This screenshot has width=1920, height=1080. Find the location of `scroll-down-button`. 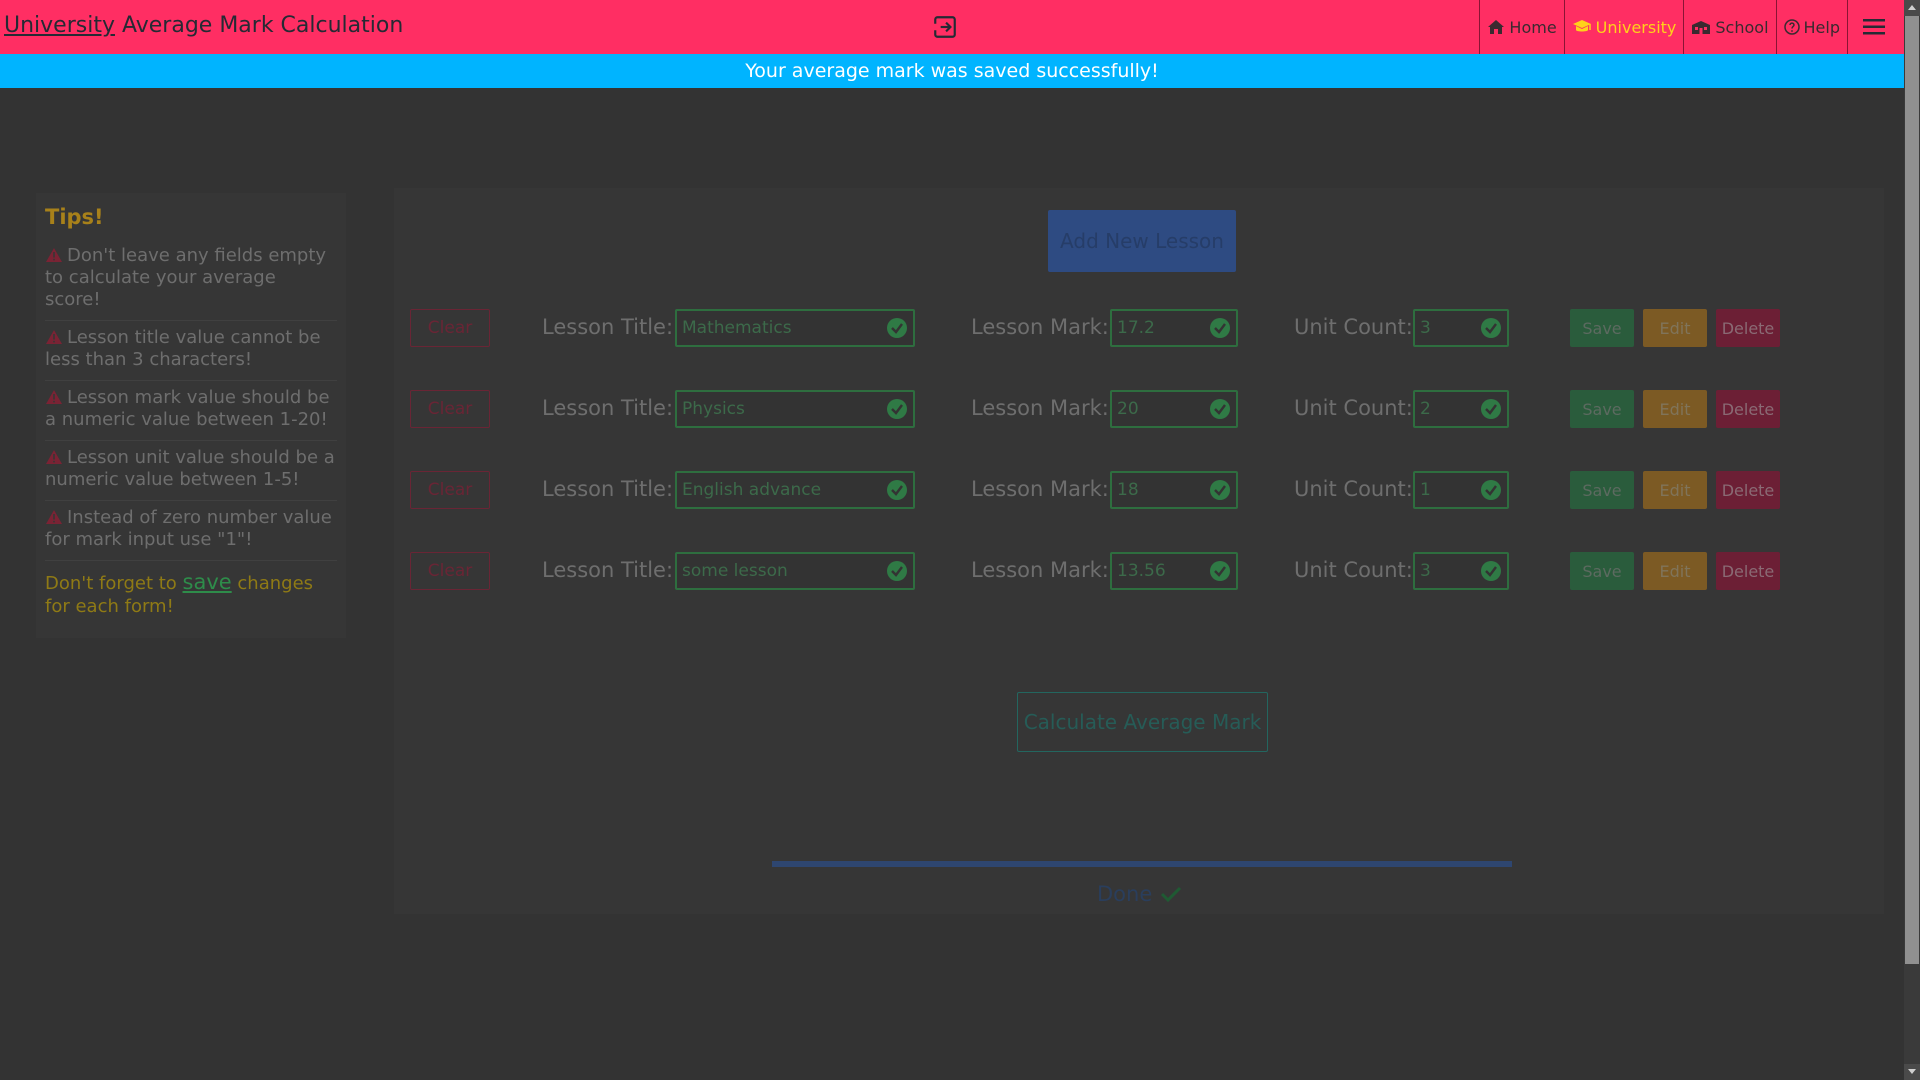

scroll-down-button is located at coordinates (1912, 1072).